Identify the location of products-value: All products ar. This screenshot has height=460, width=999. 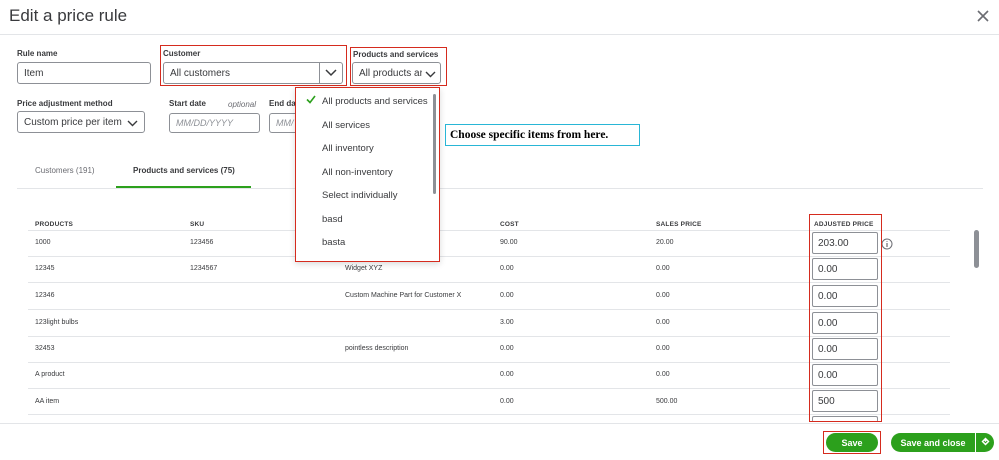
(390, 73).